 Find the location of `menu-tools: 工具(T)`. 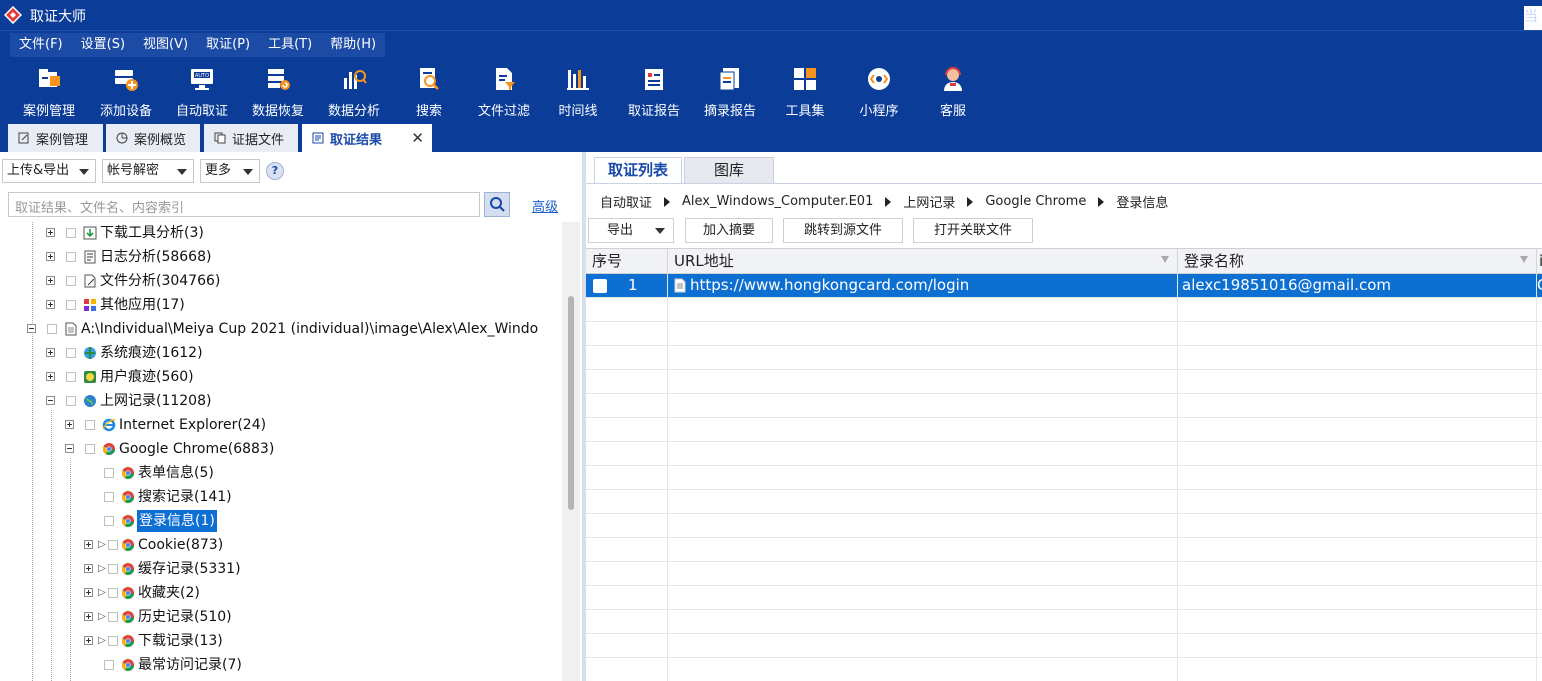

menu-tools: 工具(T) is located at coordinates (290, 45).